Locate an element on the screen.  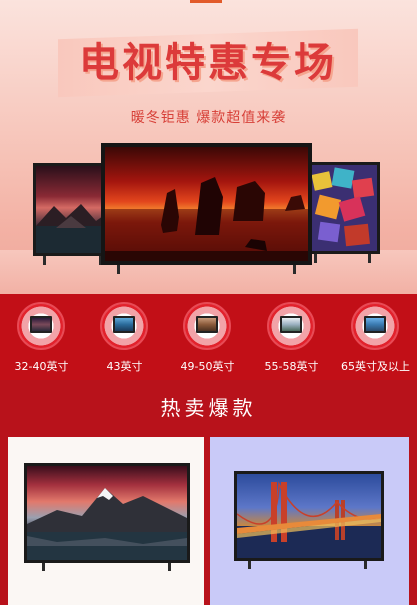
tv-image-center is located at coordinates (206, 210).